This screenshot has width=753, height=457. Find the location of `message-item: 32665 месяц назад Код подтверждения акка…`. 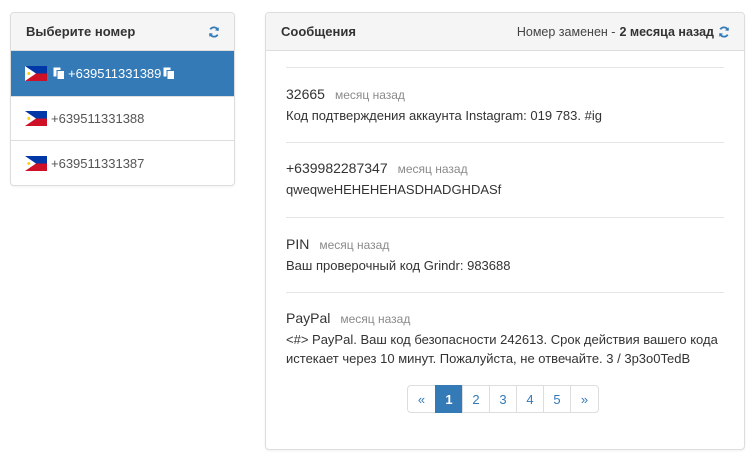

message-item: 32665 месяц назад Код подтверждения акка… is located at coordinates (505, 104).